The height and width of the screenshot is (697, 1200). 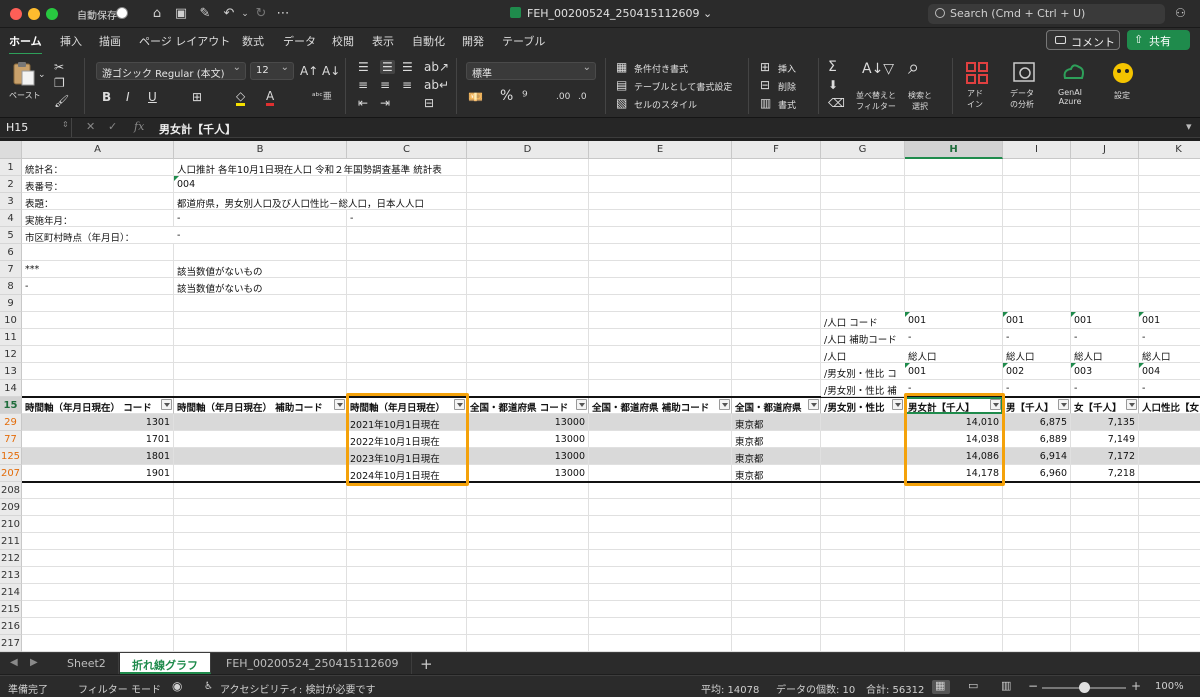 I want to click on minimize-window-button, so click(x=34, y=14).